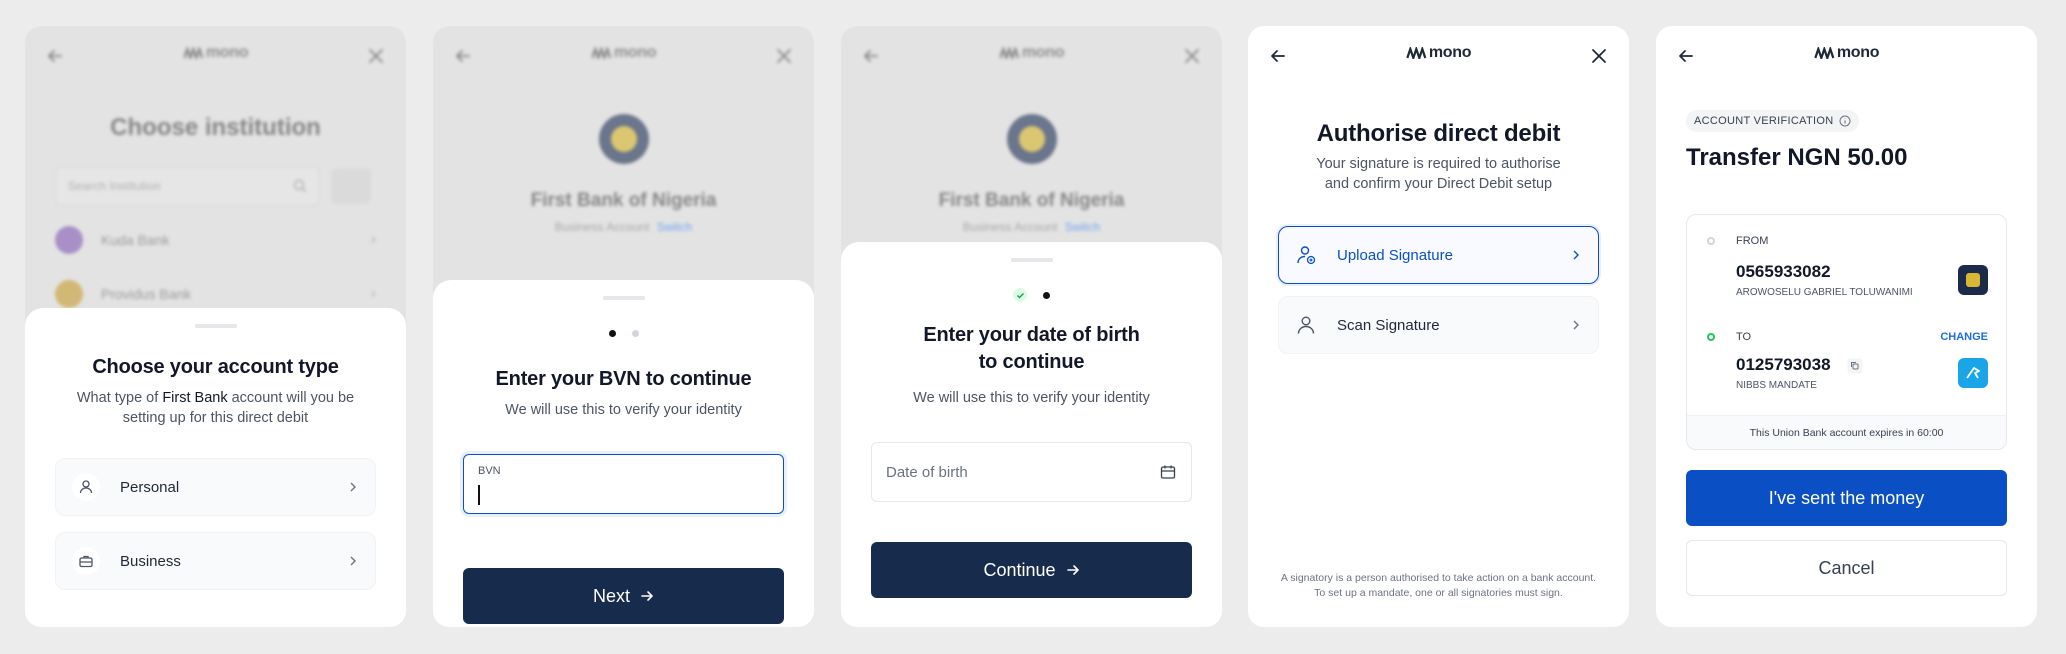  I want to click on calendar-icon, so click(1168, 472).